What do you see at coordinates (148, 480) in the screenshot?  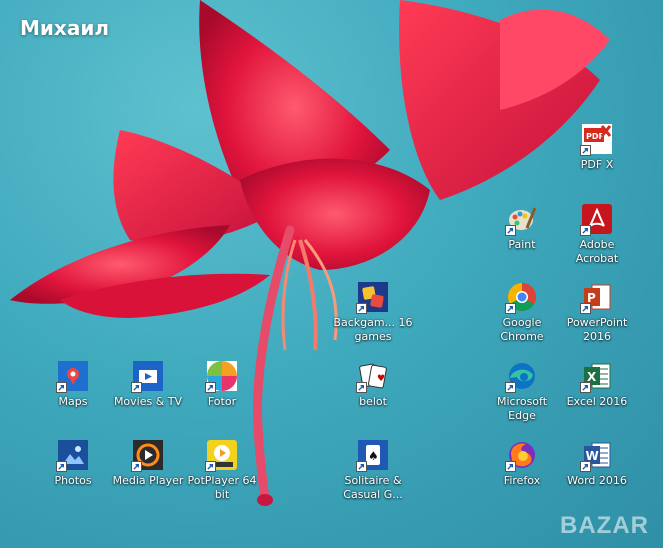 I see `icon-label: Media Player` at bounding box center [148, 480].